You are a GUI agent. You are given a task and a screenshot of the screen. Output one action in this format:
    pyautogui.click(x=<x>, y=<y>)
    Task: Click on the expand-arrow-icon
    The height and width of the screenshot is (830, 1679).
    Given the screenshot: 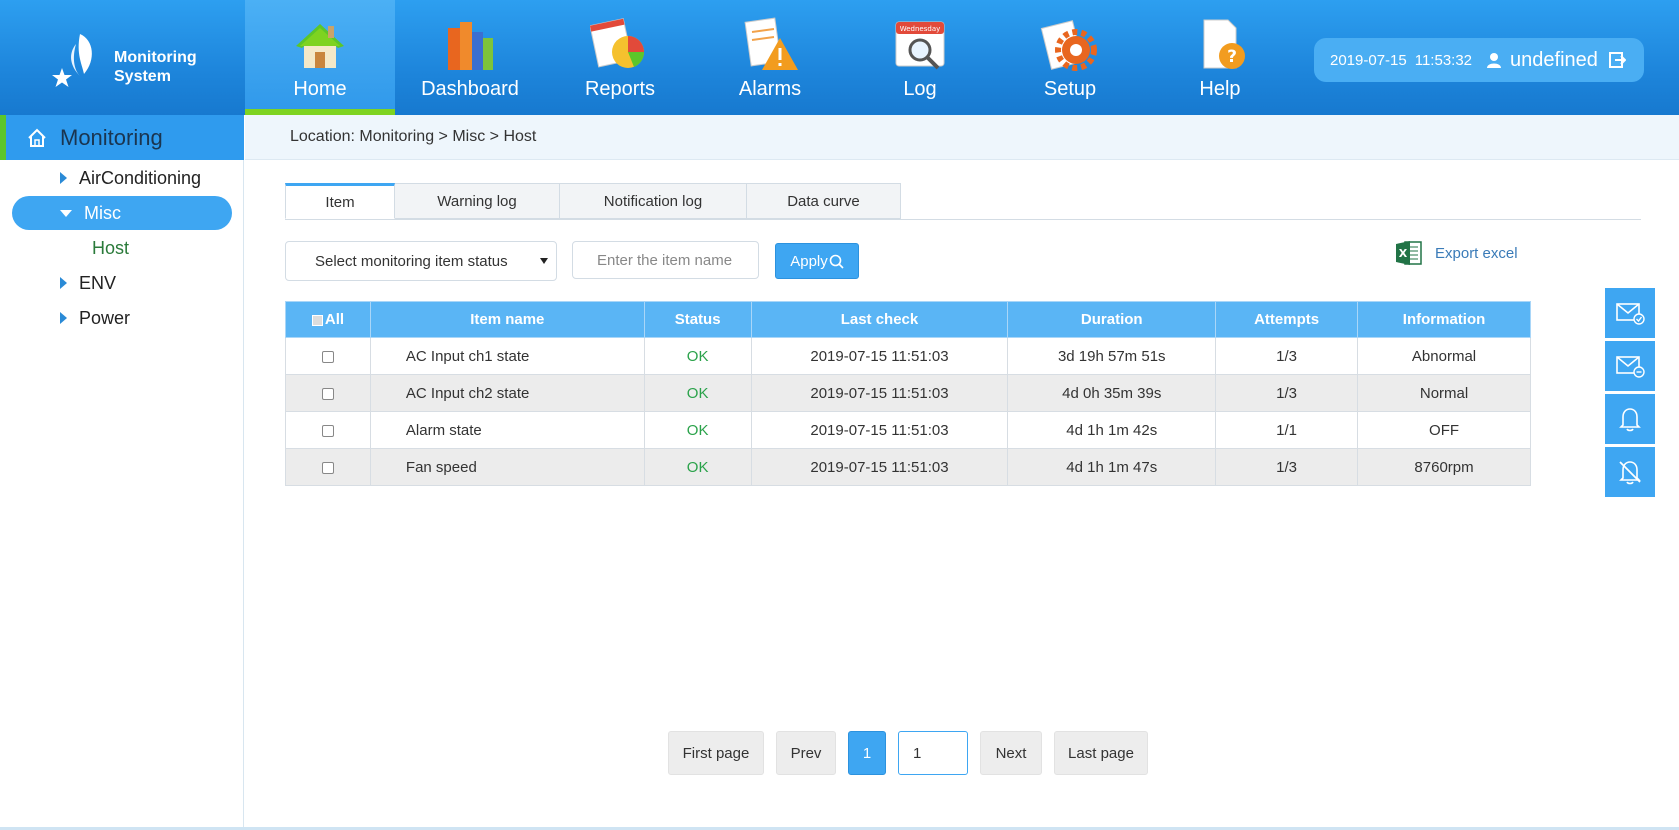 What is the action you would take?
    pyautogui.click(x=63, y=283)
    